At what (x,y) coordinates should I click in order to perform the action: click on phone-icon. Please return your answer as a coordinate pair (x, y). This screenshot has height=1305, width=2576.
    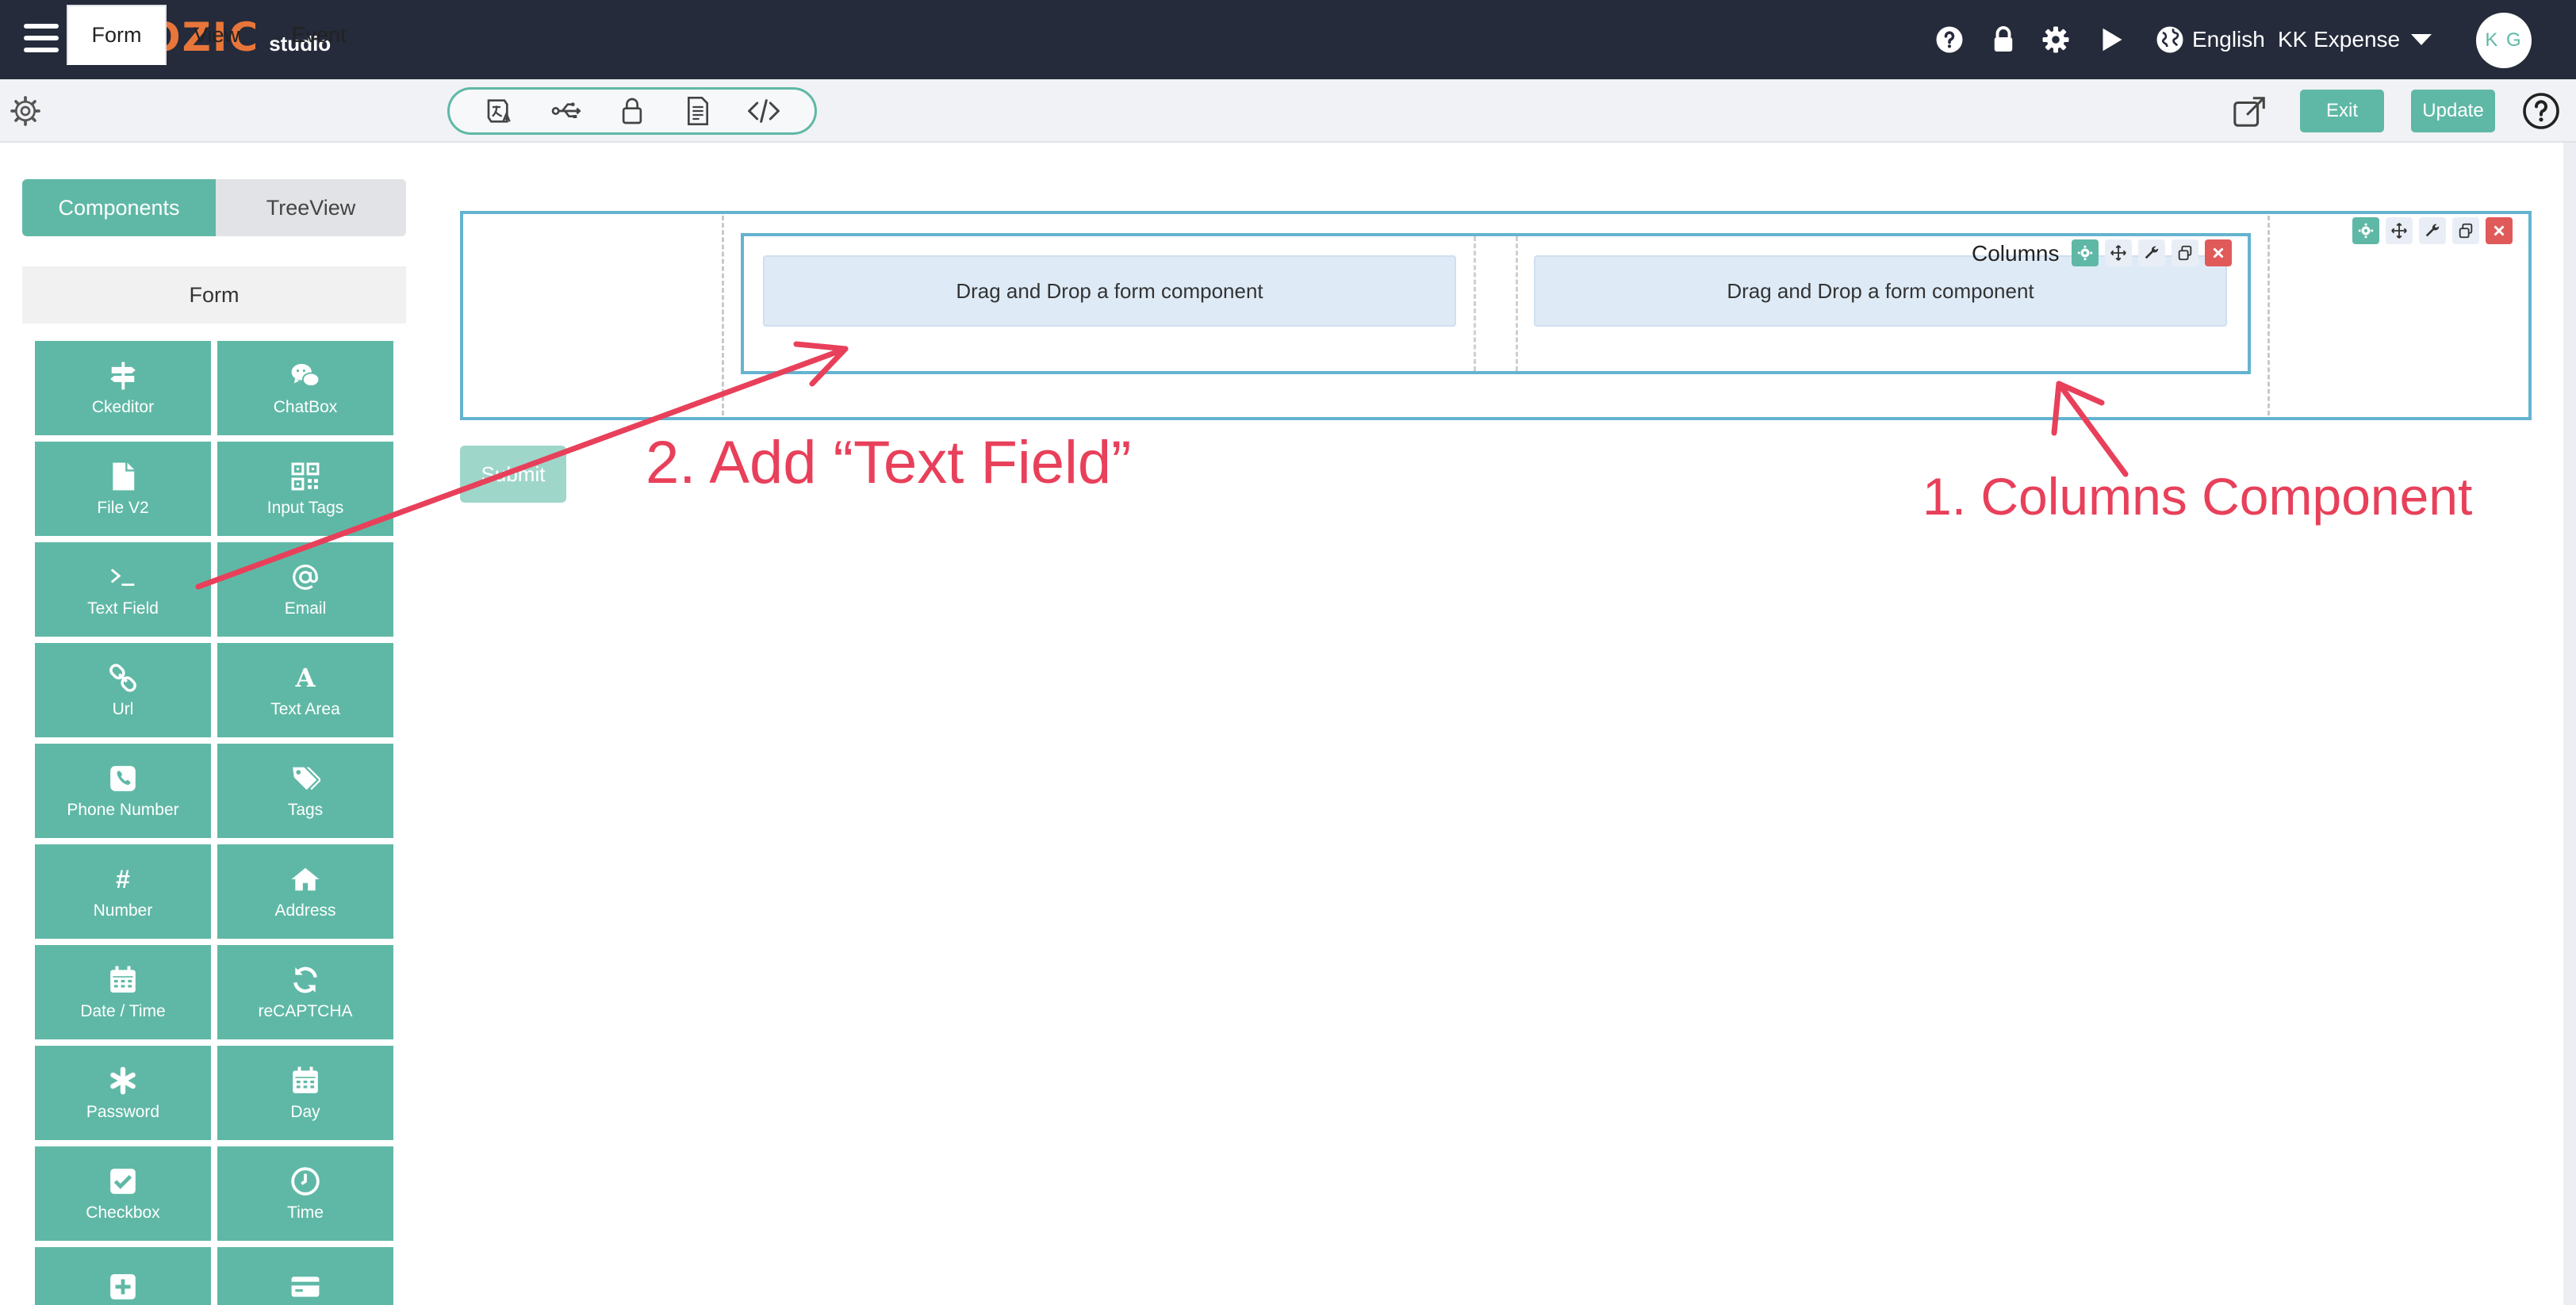
    Looking at the image, I should click on (123, 778).